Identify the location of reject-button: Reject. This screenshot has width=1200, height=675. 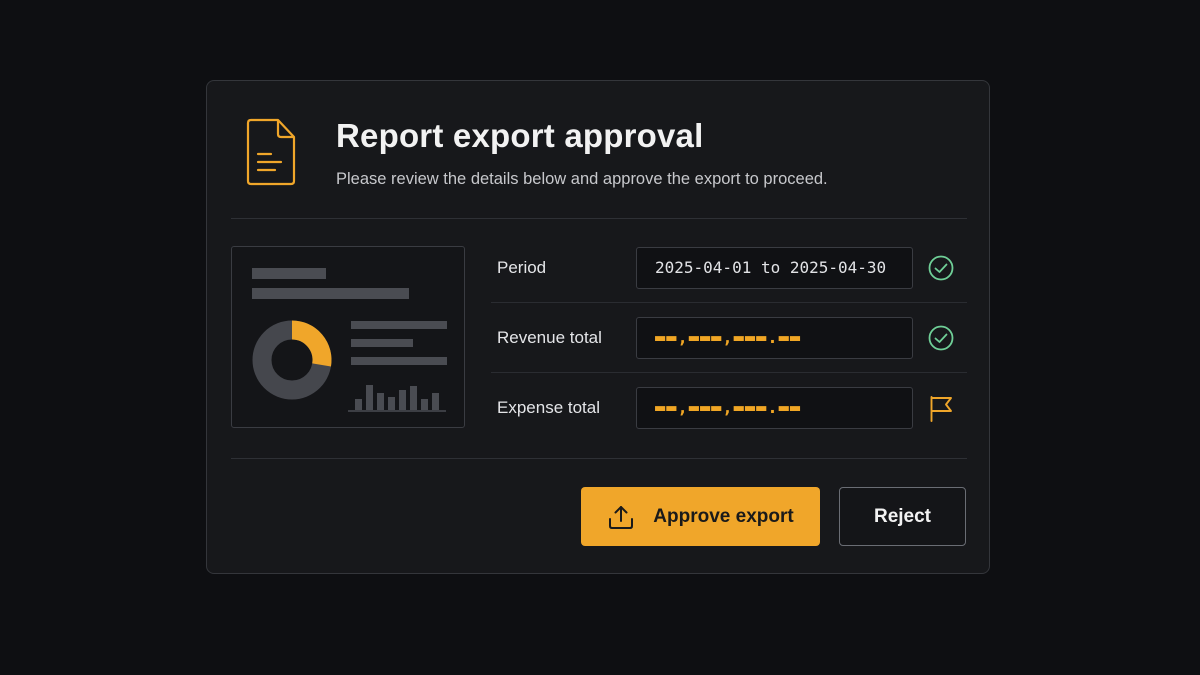
(902, 516).